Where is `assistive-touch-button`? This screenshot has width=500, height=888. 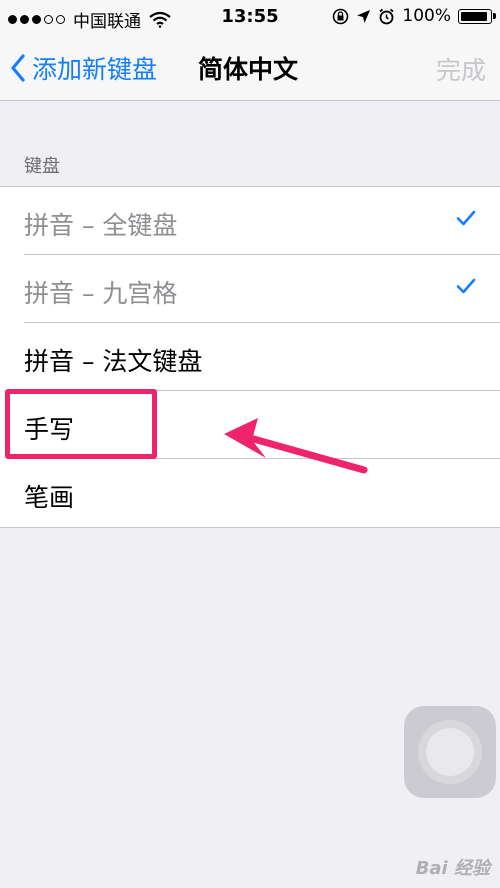
assistive-touch-button is located at coordinates (450, 752).